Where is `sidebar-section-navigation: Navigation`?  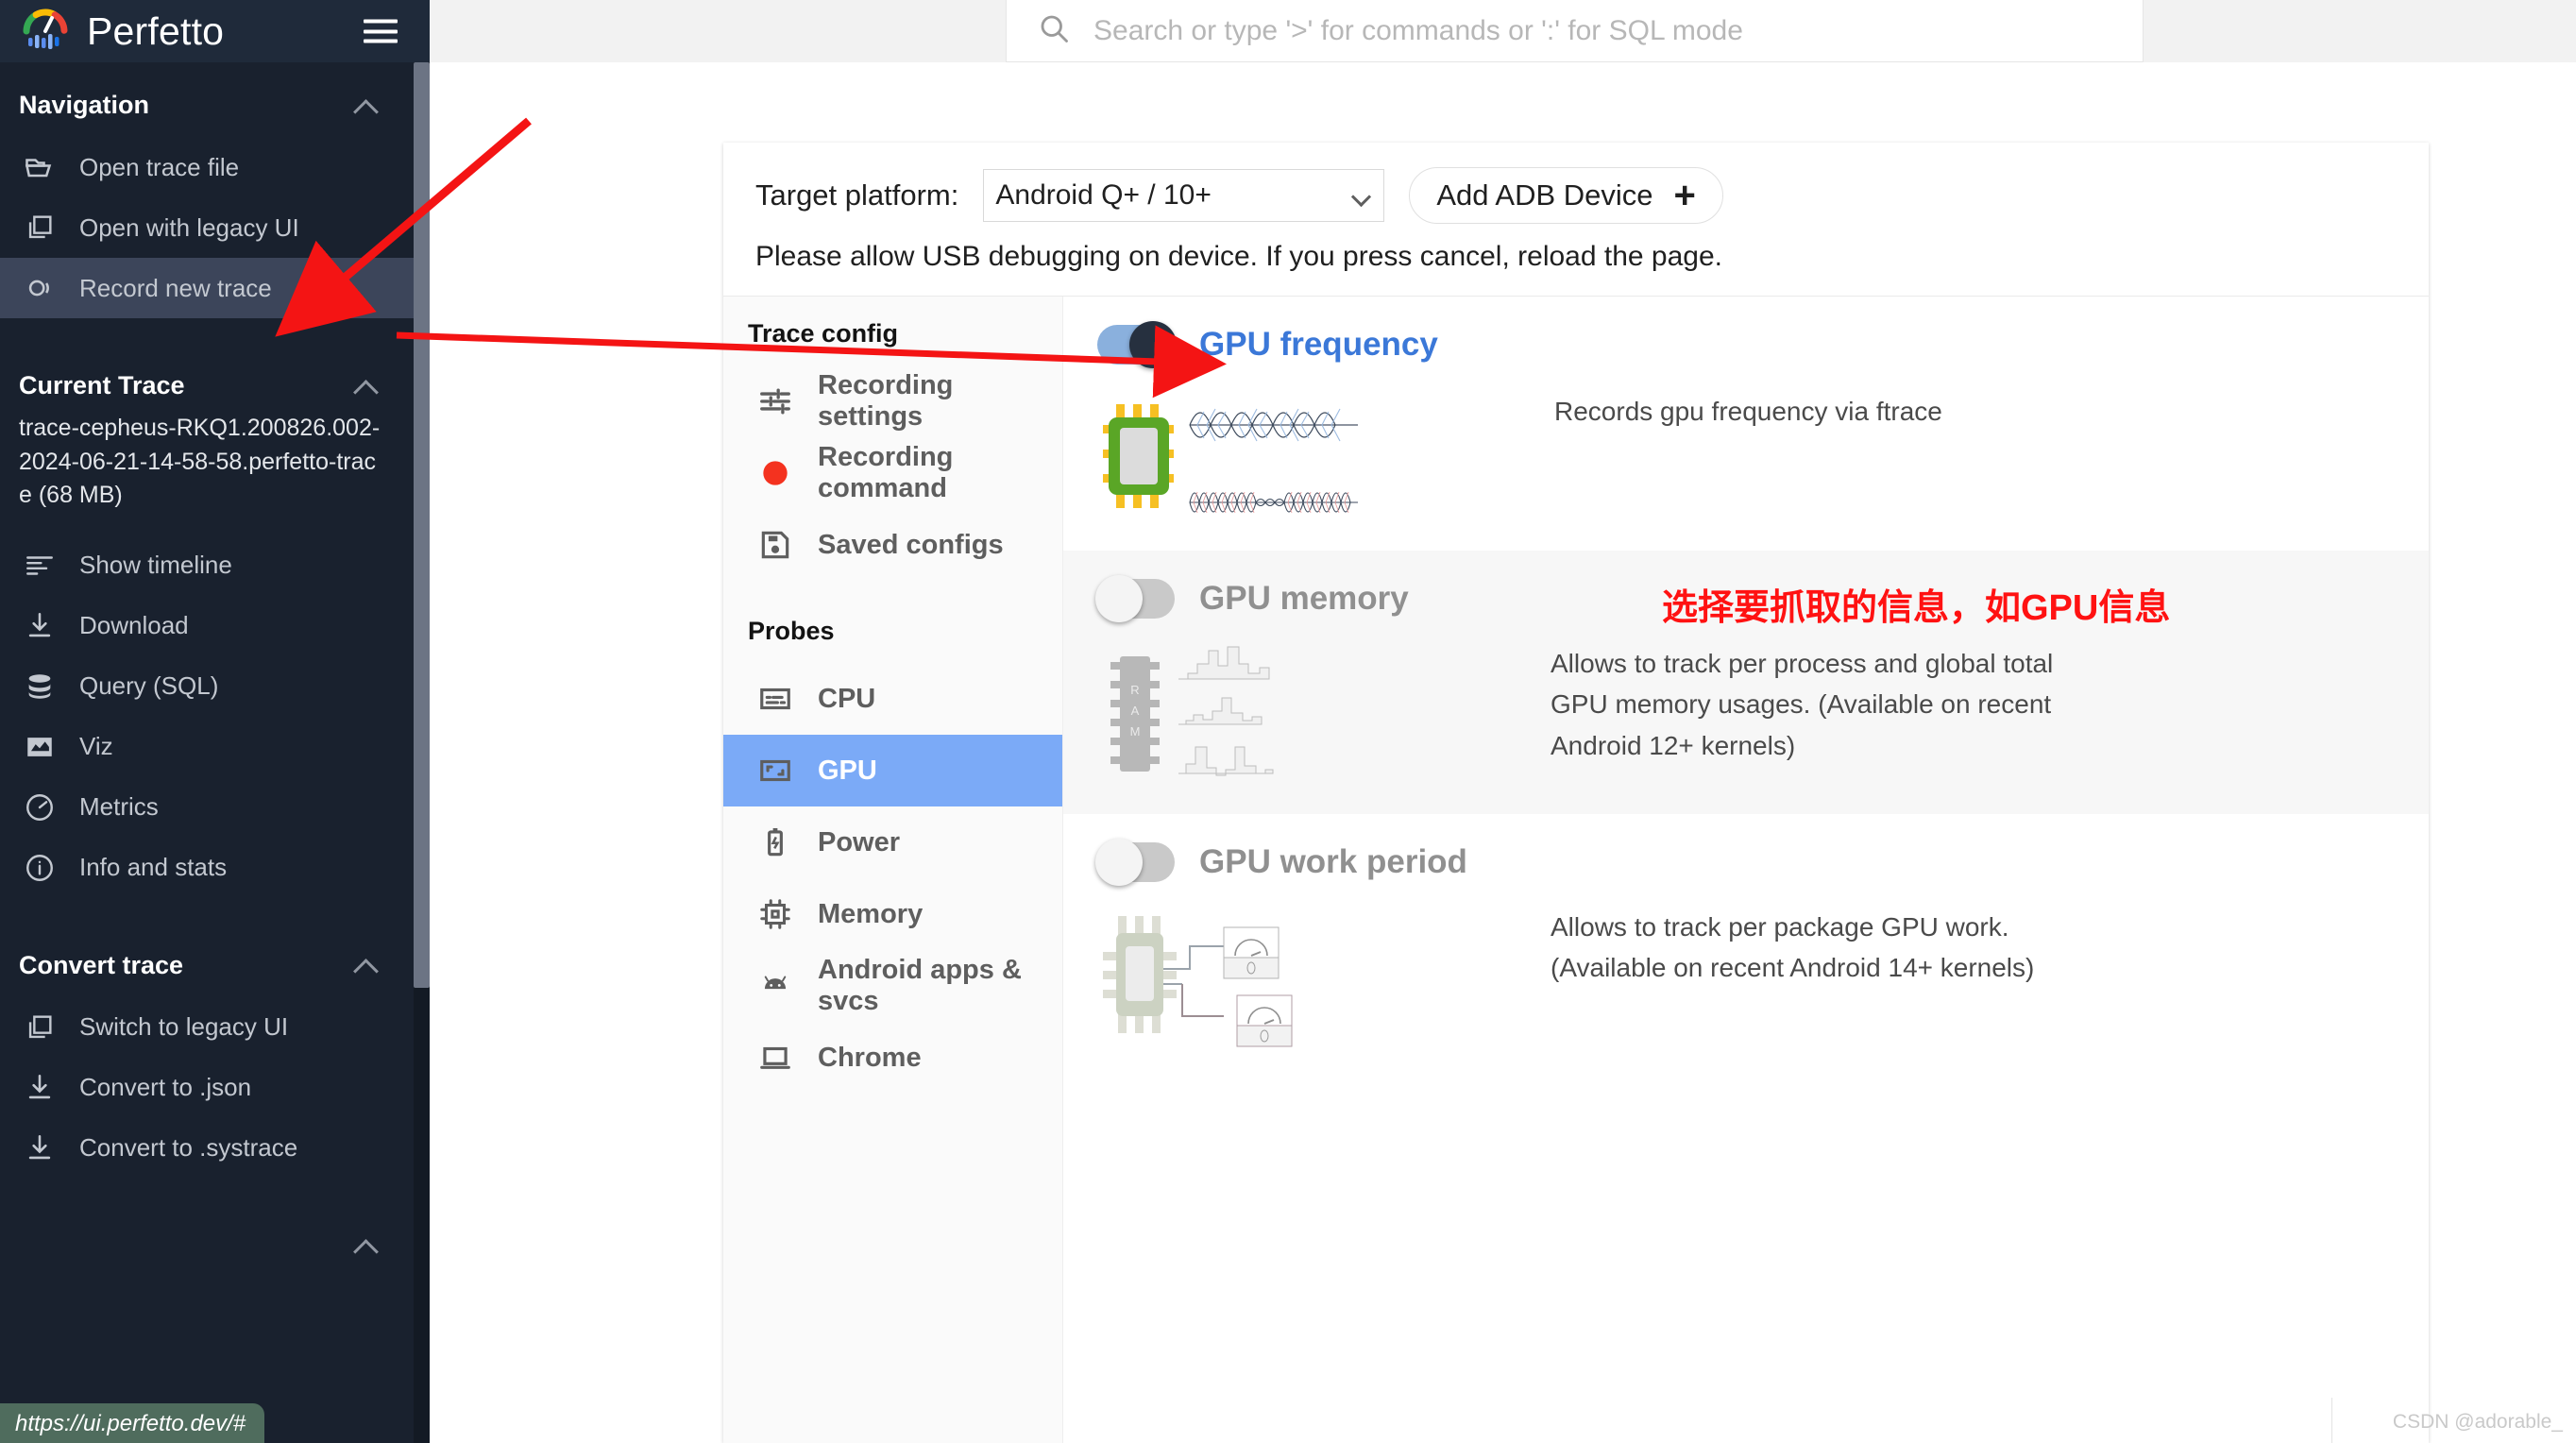
sidebar-section-navigation: Navigation is located at coordinates (207, 91).